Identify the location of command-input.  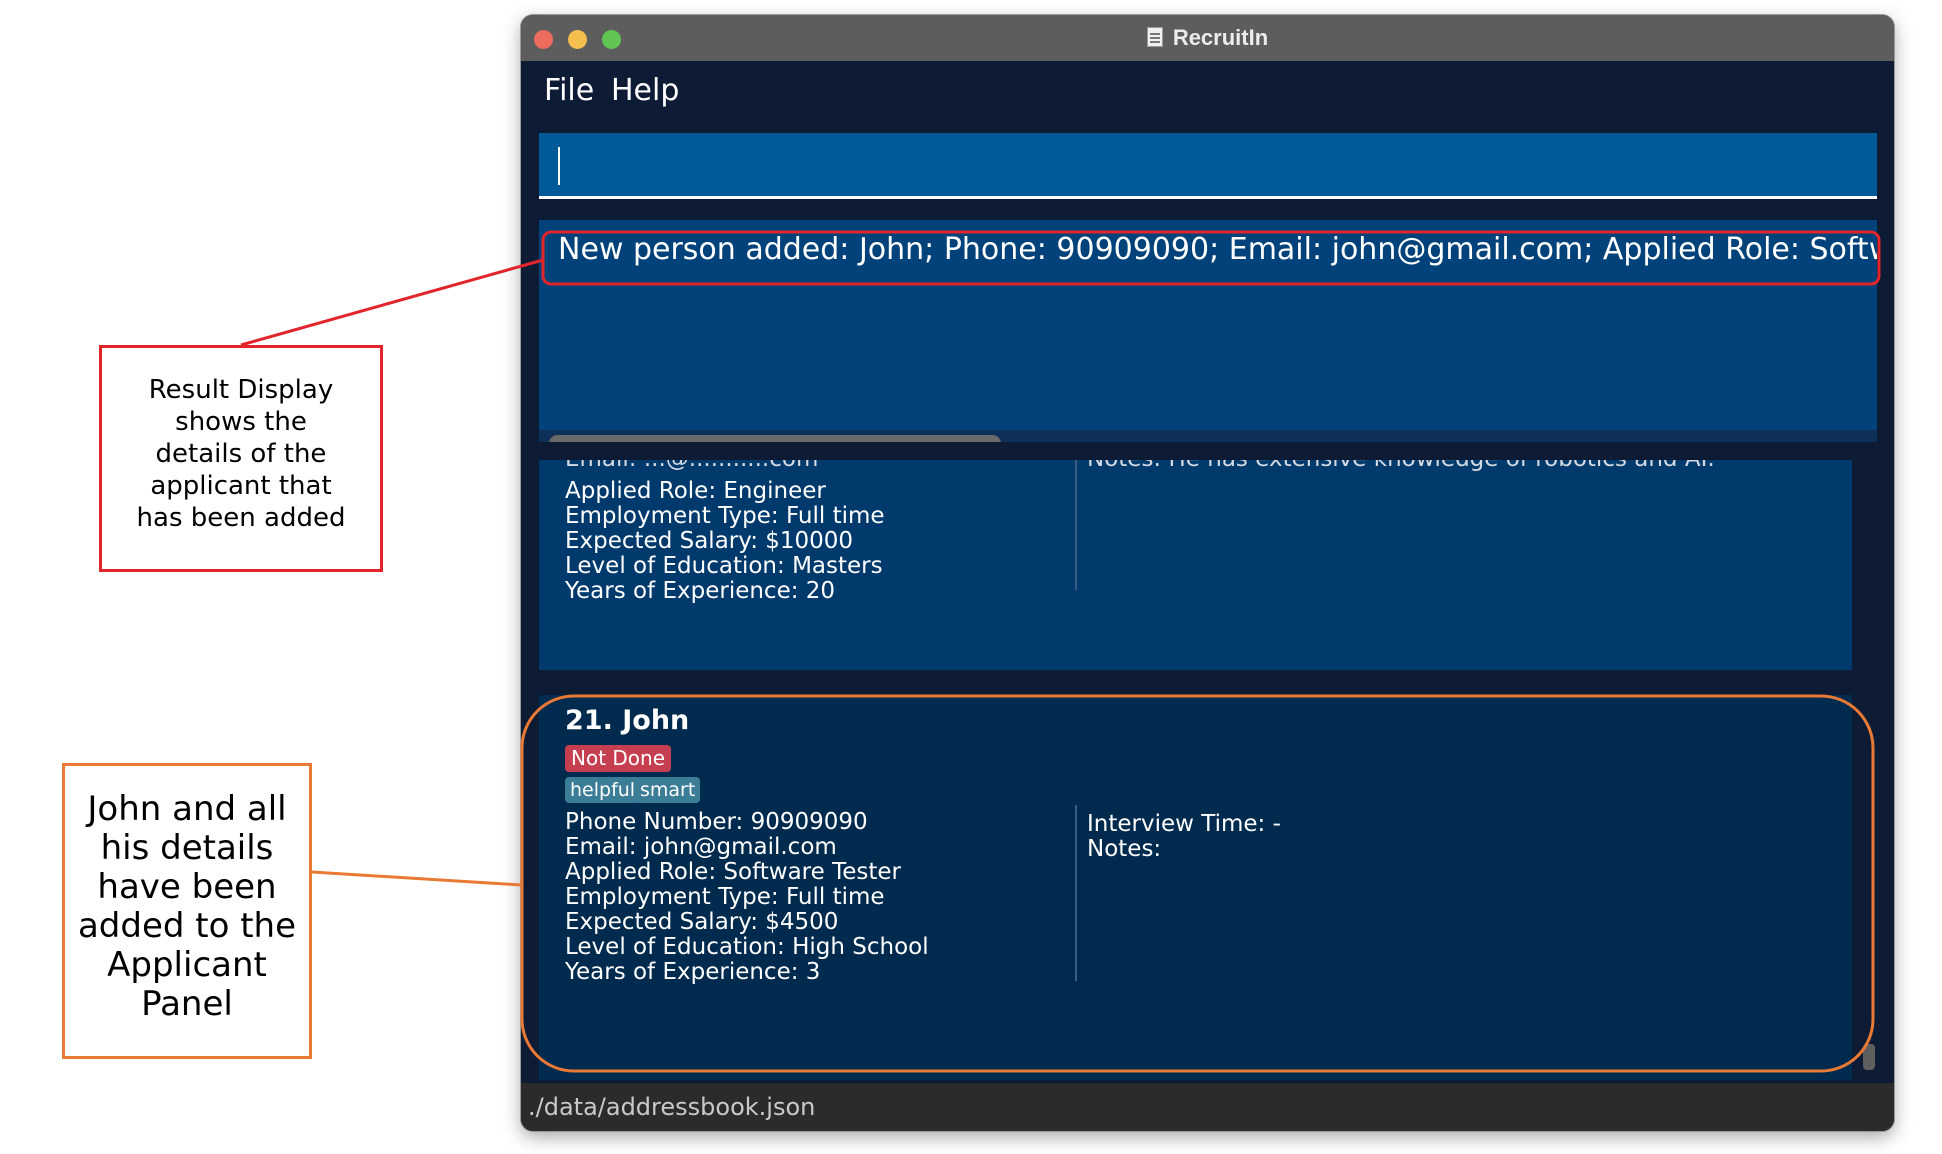
(1208, 166).